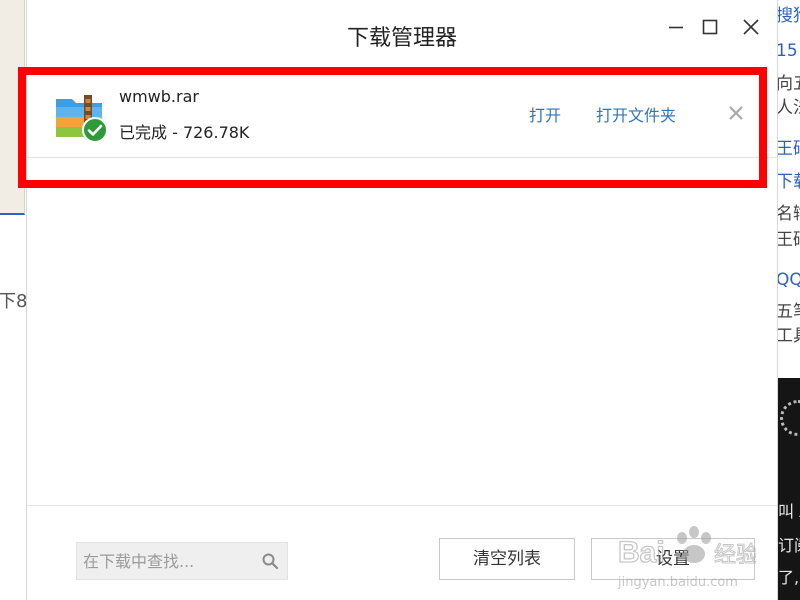  Describe the element at coordinates (736, 113) in the screenshot. I see `remove-x-icon` at that location.